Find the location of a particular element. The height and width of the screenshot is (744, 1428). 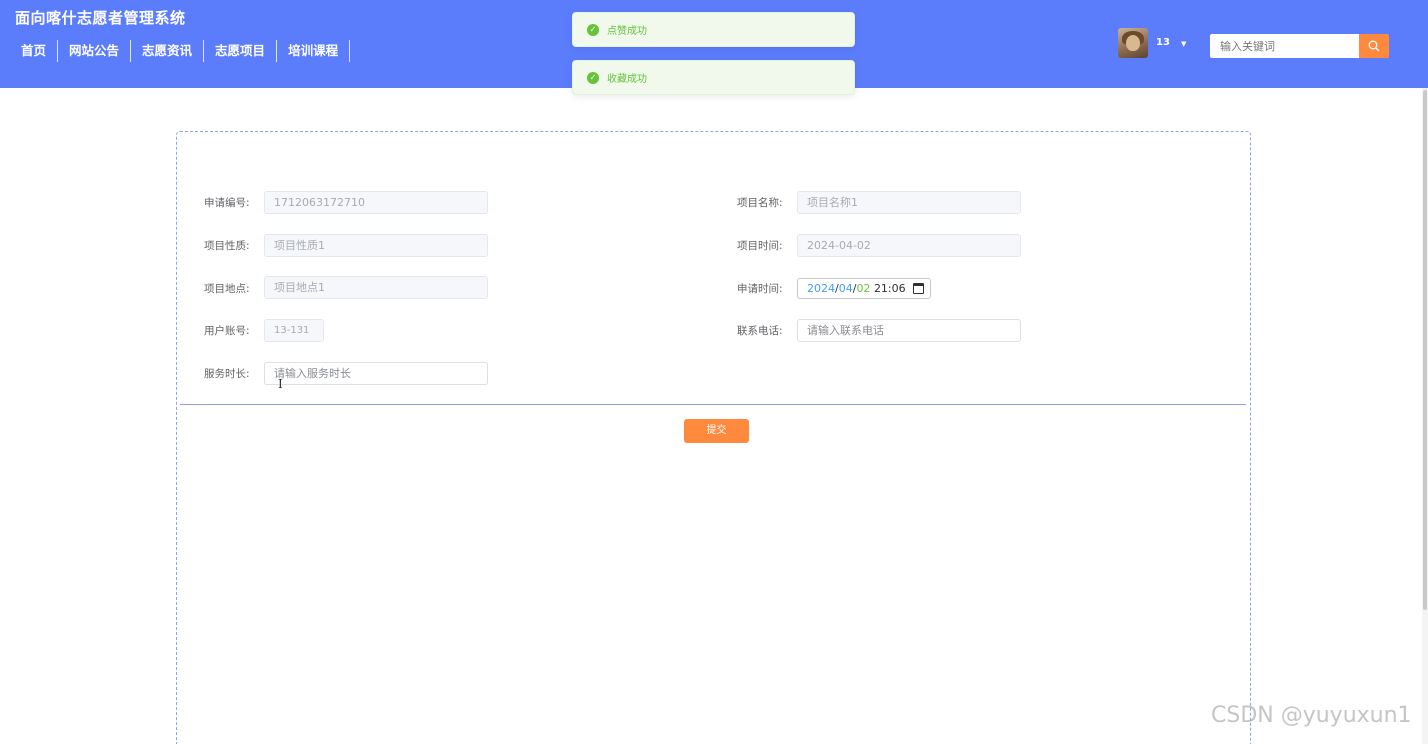

project-nature-label: 项目性质: is located at coordinates (227, 246).